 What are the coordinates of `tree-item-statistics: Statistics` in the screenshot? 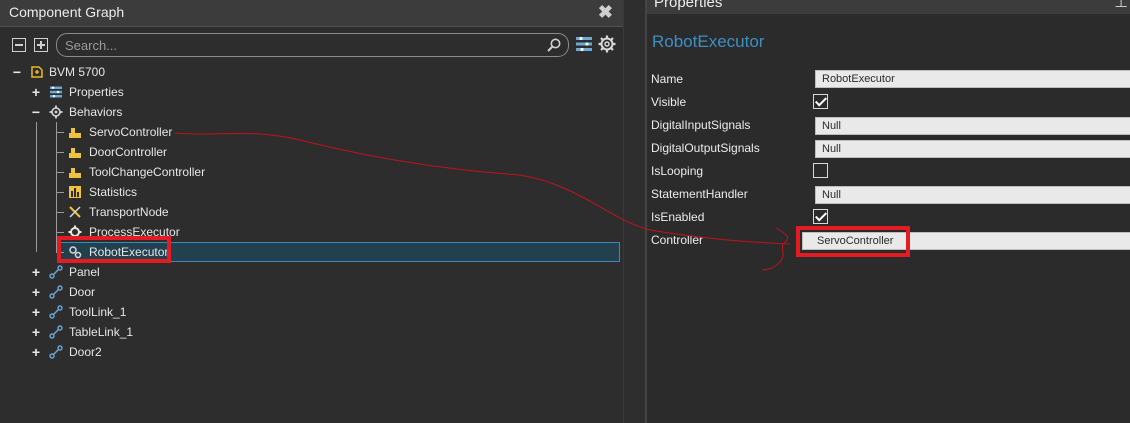 It's located at (150, 192).